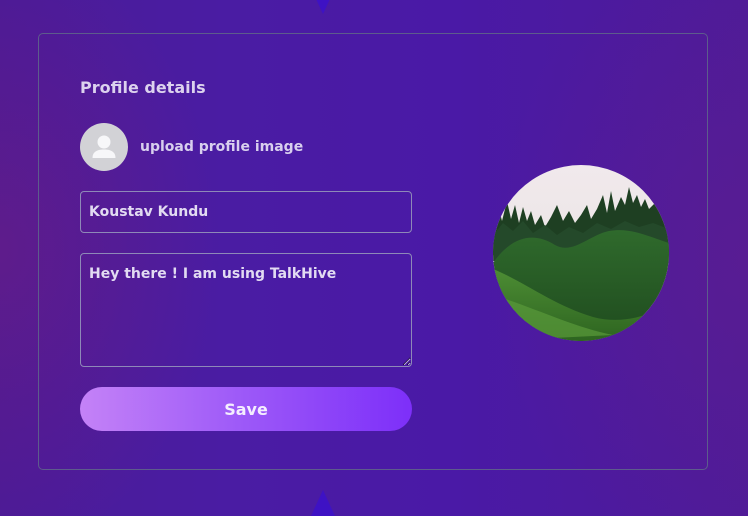 This screenshot has height=516, width=748. What do you see at coordinates (323, 503) in the screenshot?
I see `background-notch-bottom` at bounding box center [323, 503].